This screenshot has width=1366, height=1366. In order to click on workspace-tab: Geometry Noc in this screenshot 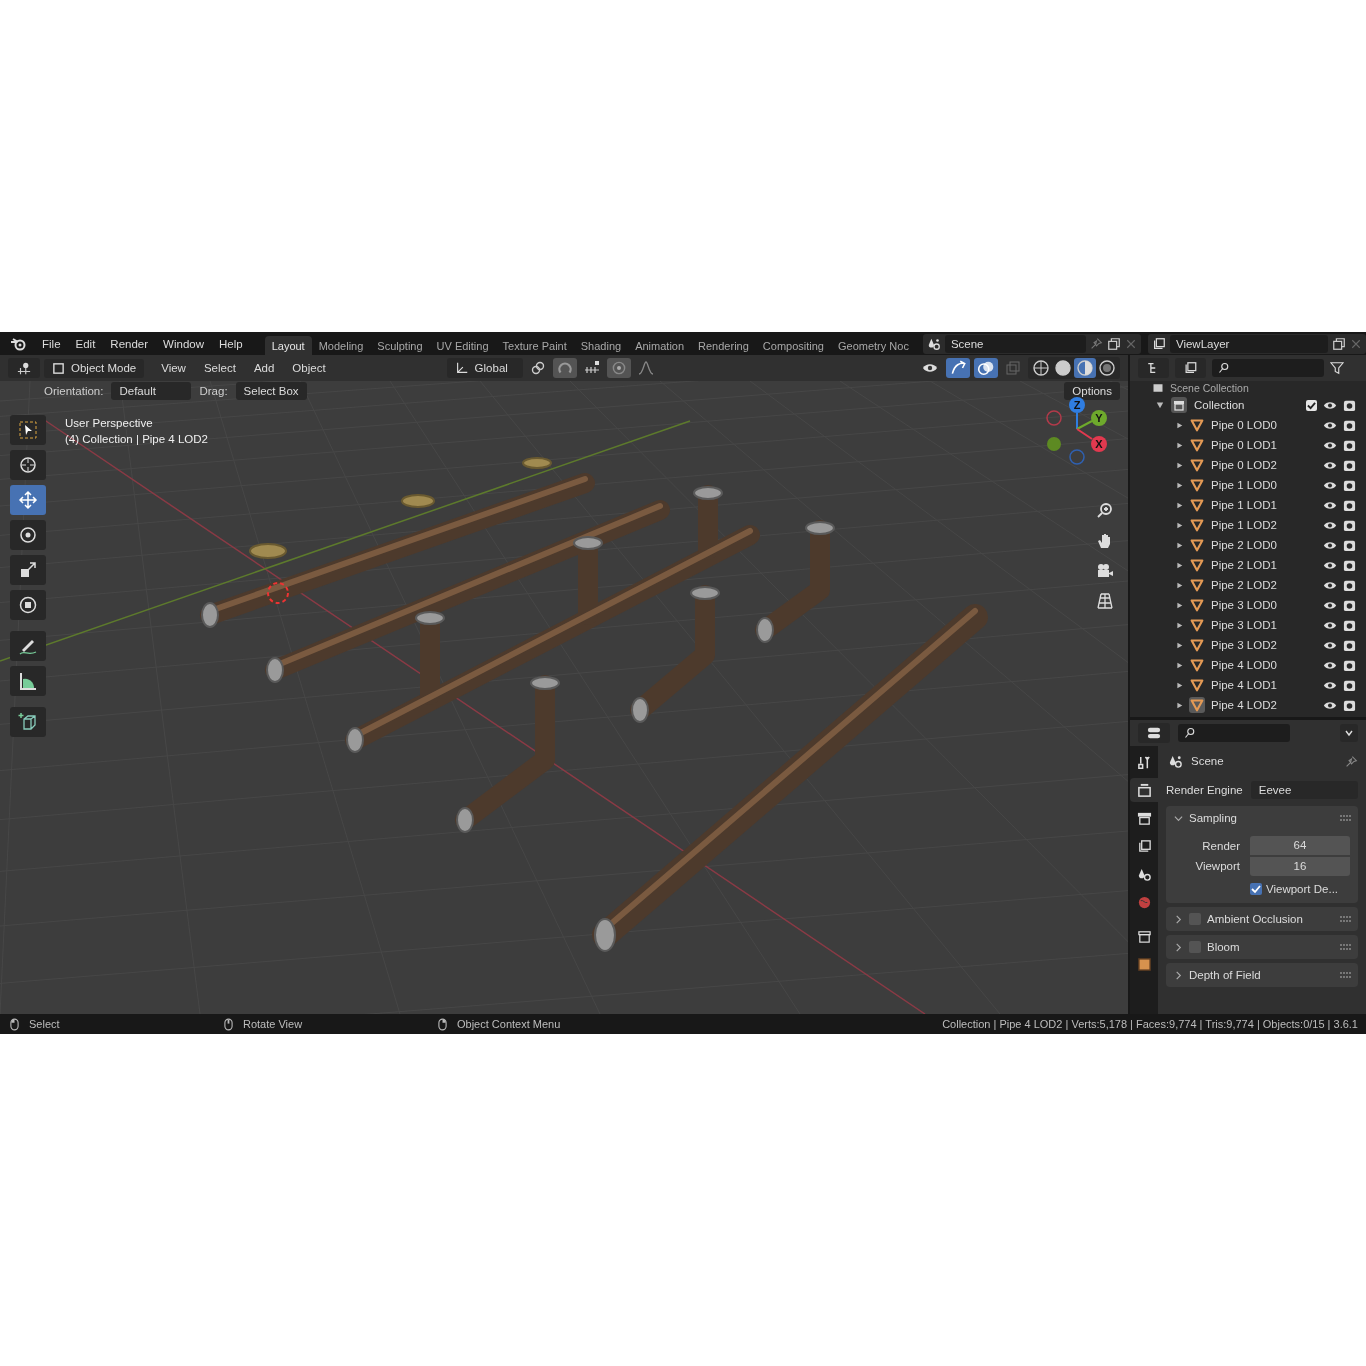, I will do `click(873, 345)`.